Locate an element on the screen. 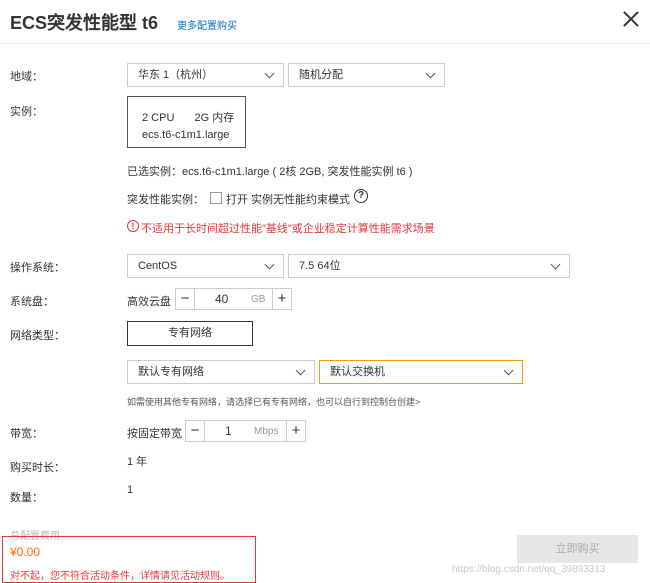 Image resolution: width=650 pixels, height=583 pixels. bandwidth-mode: 按固定带宽 is located at coordinates (154, 434).